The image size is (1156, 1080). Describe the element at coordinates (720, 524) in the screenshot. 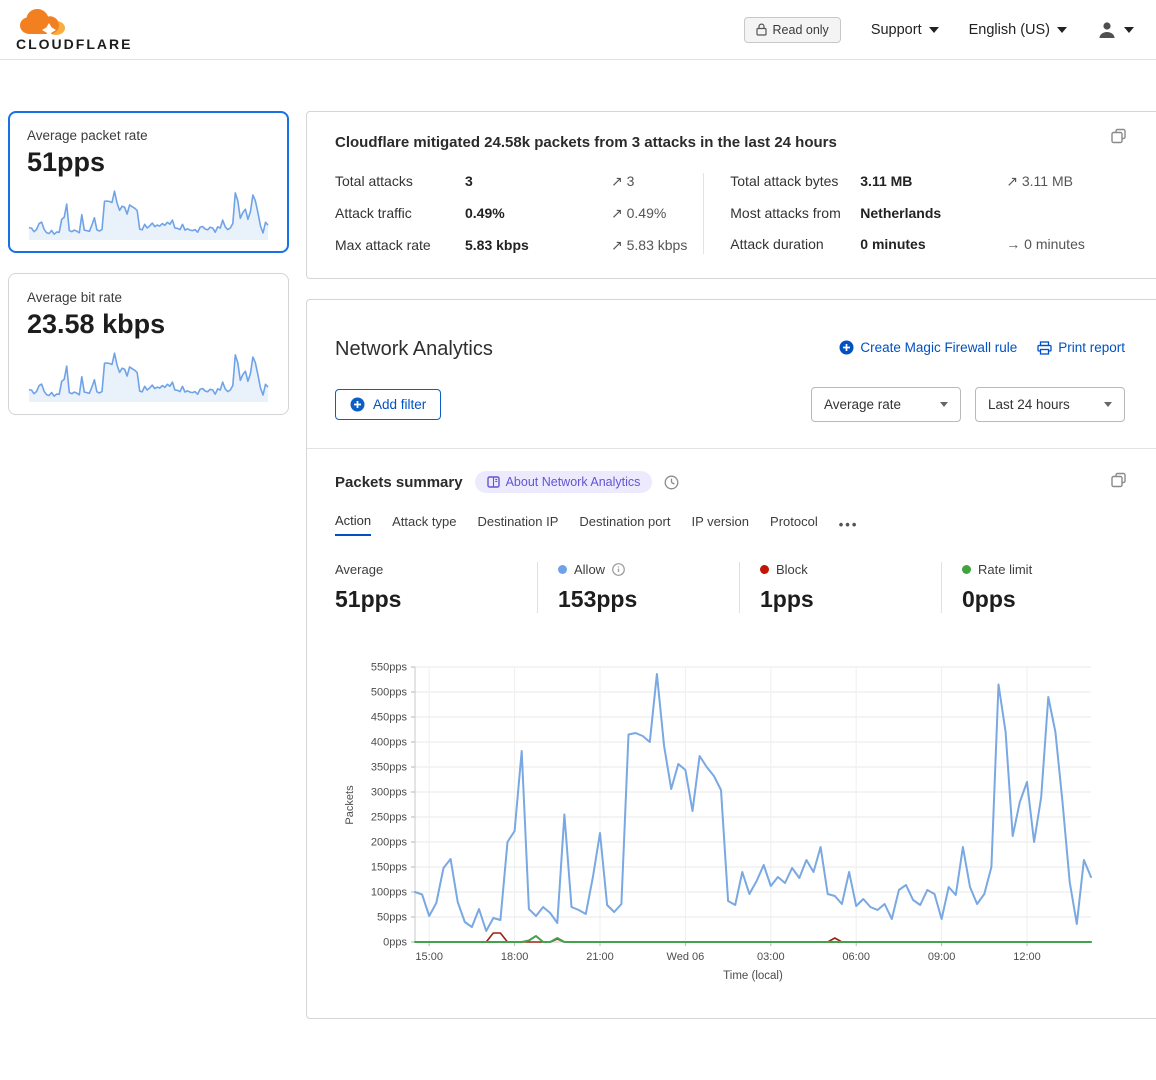

I see `tab-ip-version: IP version` at that location.